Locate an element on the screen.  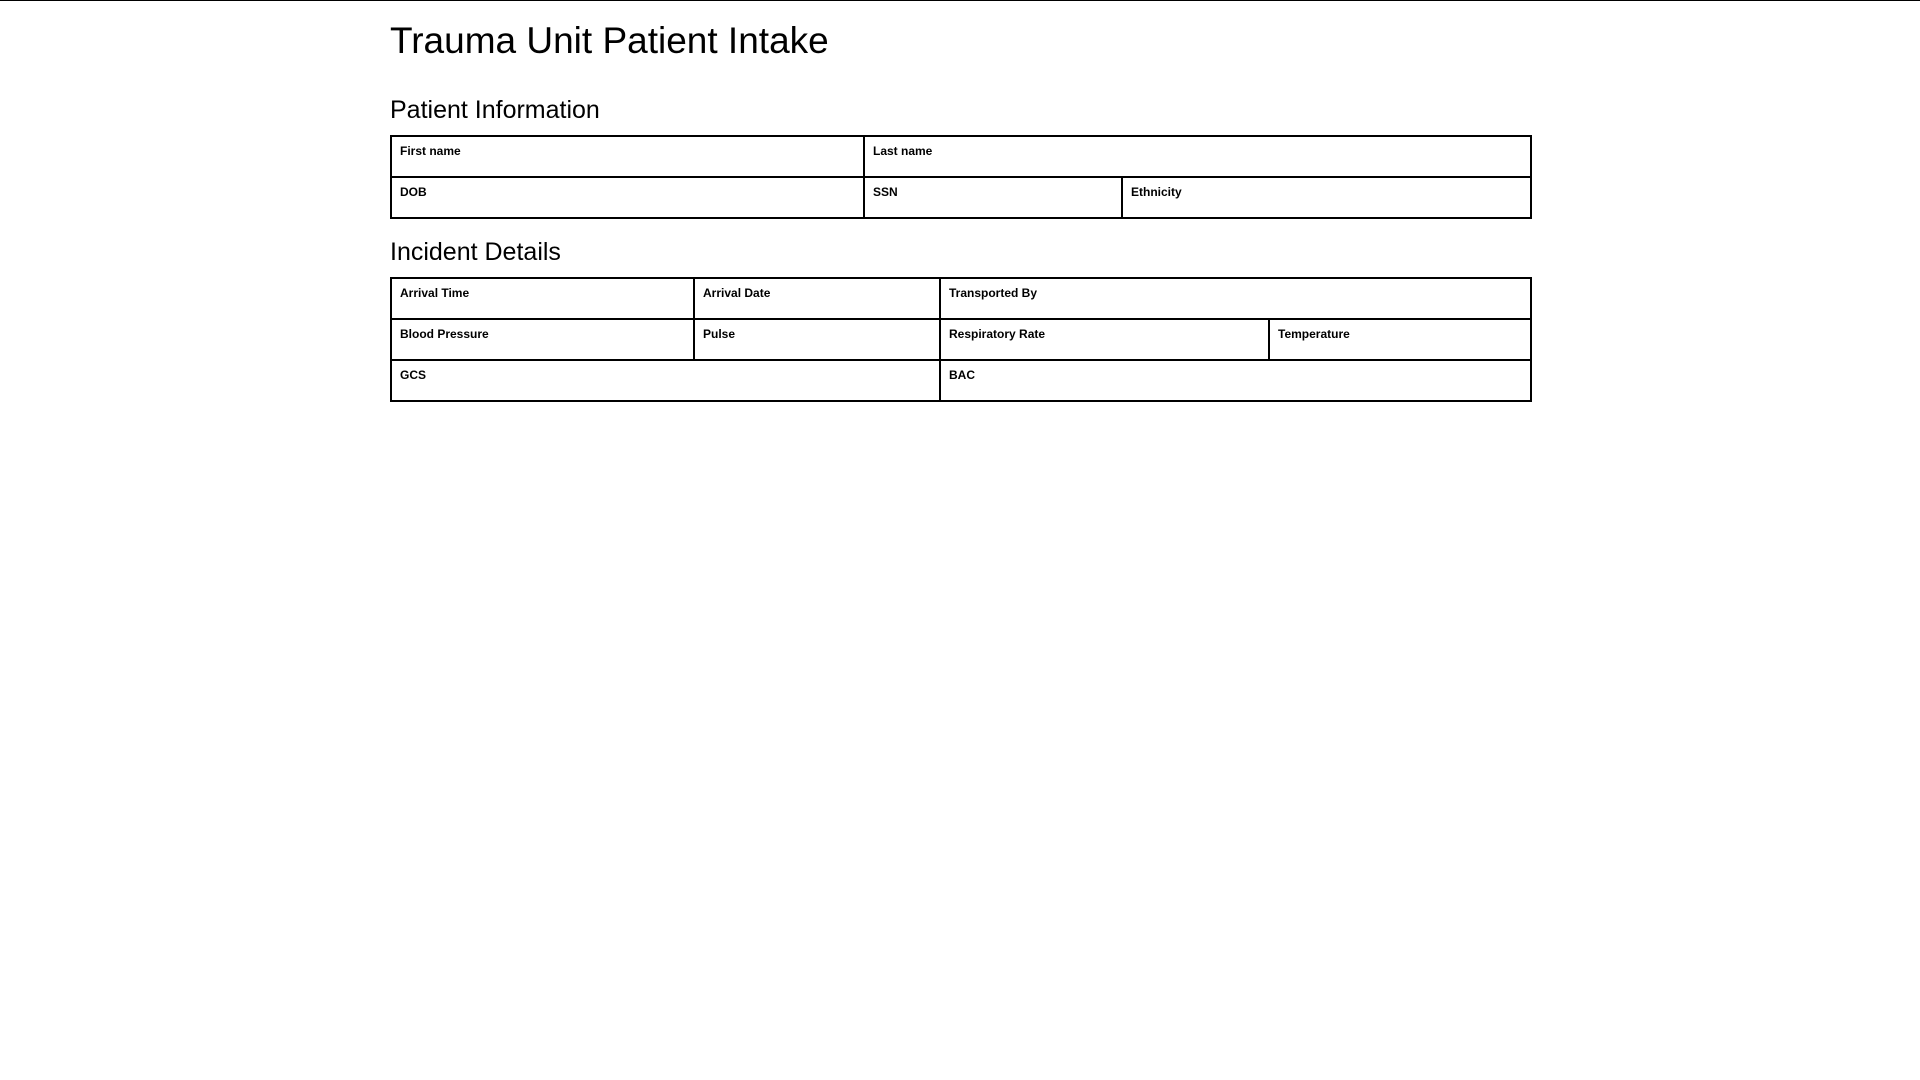
arrival-time-field: Arrival Time is located at coordinates (542, 298).